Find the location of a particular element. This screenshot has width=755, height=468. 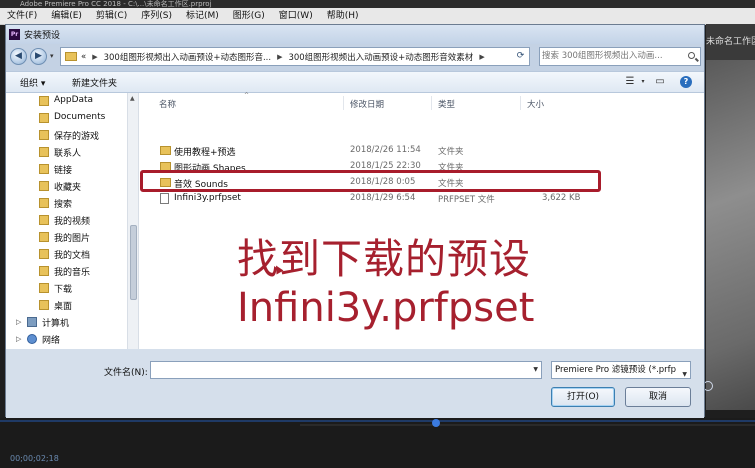

sidebar-item-label: 搜索 is located at coordinates (63, 205).